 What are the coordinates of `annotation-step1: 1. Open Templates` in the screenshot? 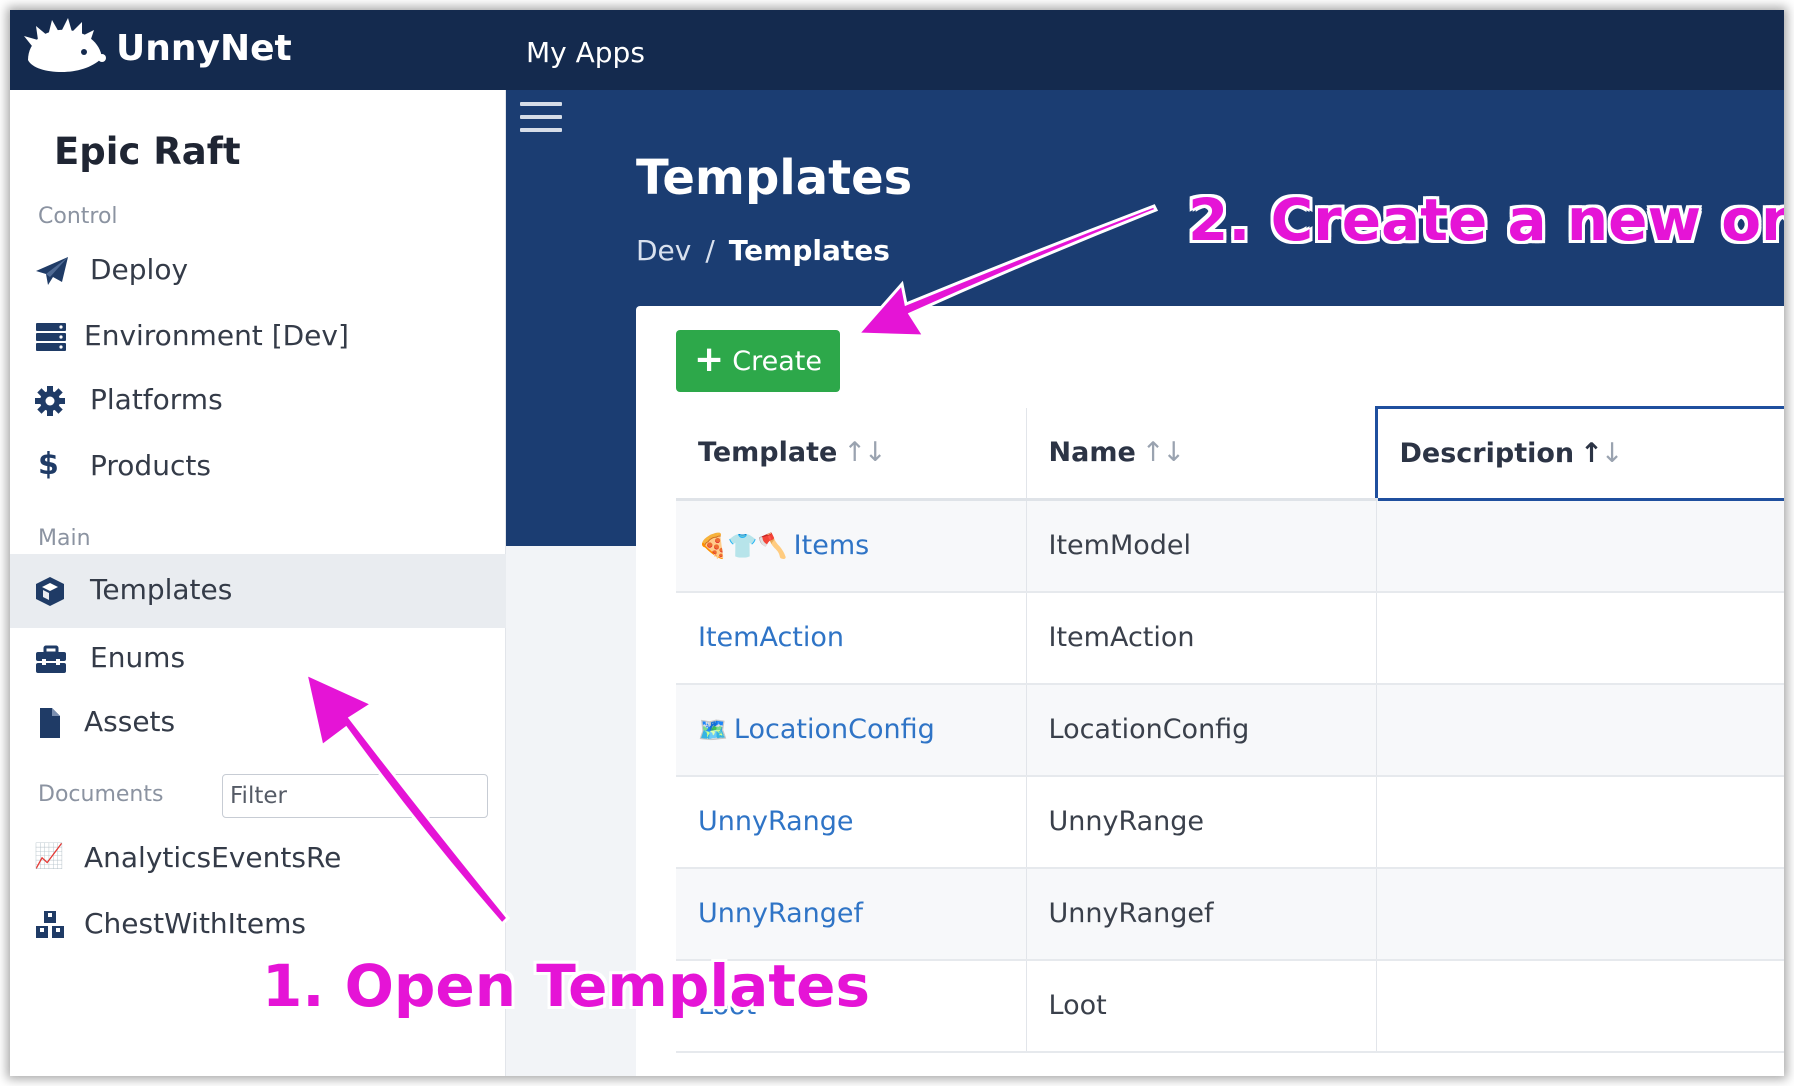 It's located at (566, 986).